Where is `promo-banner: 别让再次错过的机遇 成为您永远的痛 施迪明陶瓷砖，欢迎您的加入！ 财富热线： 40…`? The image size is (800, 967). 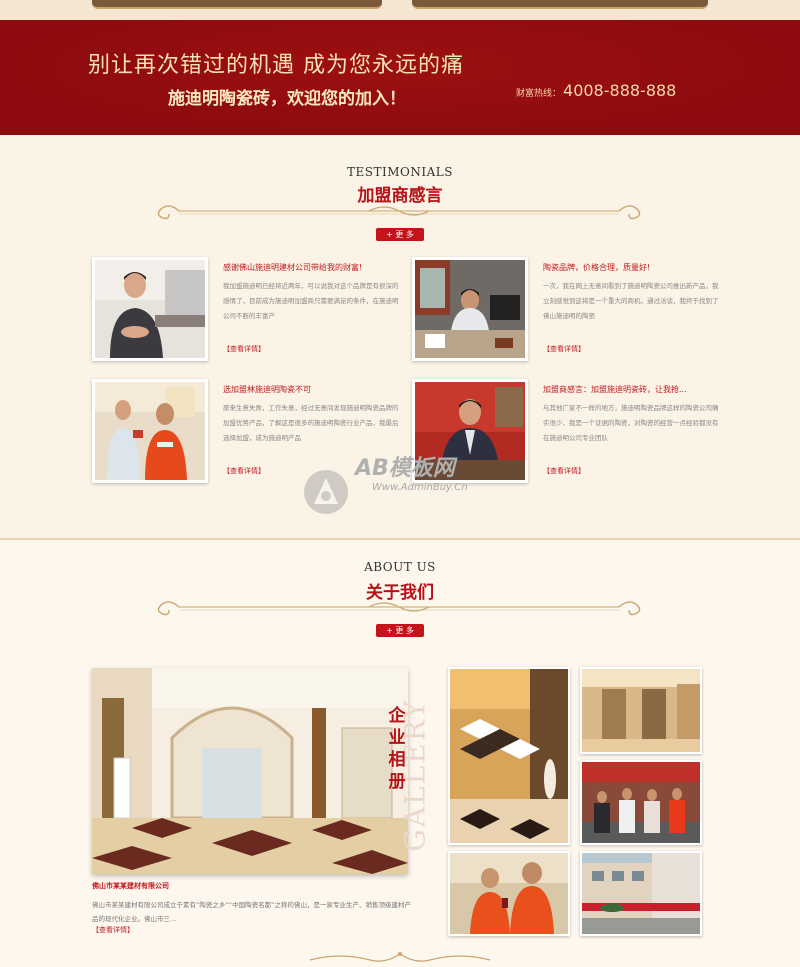
promo-banner: 别让再次错过的机遇 成为您永远的痛 施迪明陶瓷砖，欢迎您的加入！ 财富热线： 40… is located at coordinates (400, 77).